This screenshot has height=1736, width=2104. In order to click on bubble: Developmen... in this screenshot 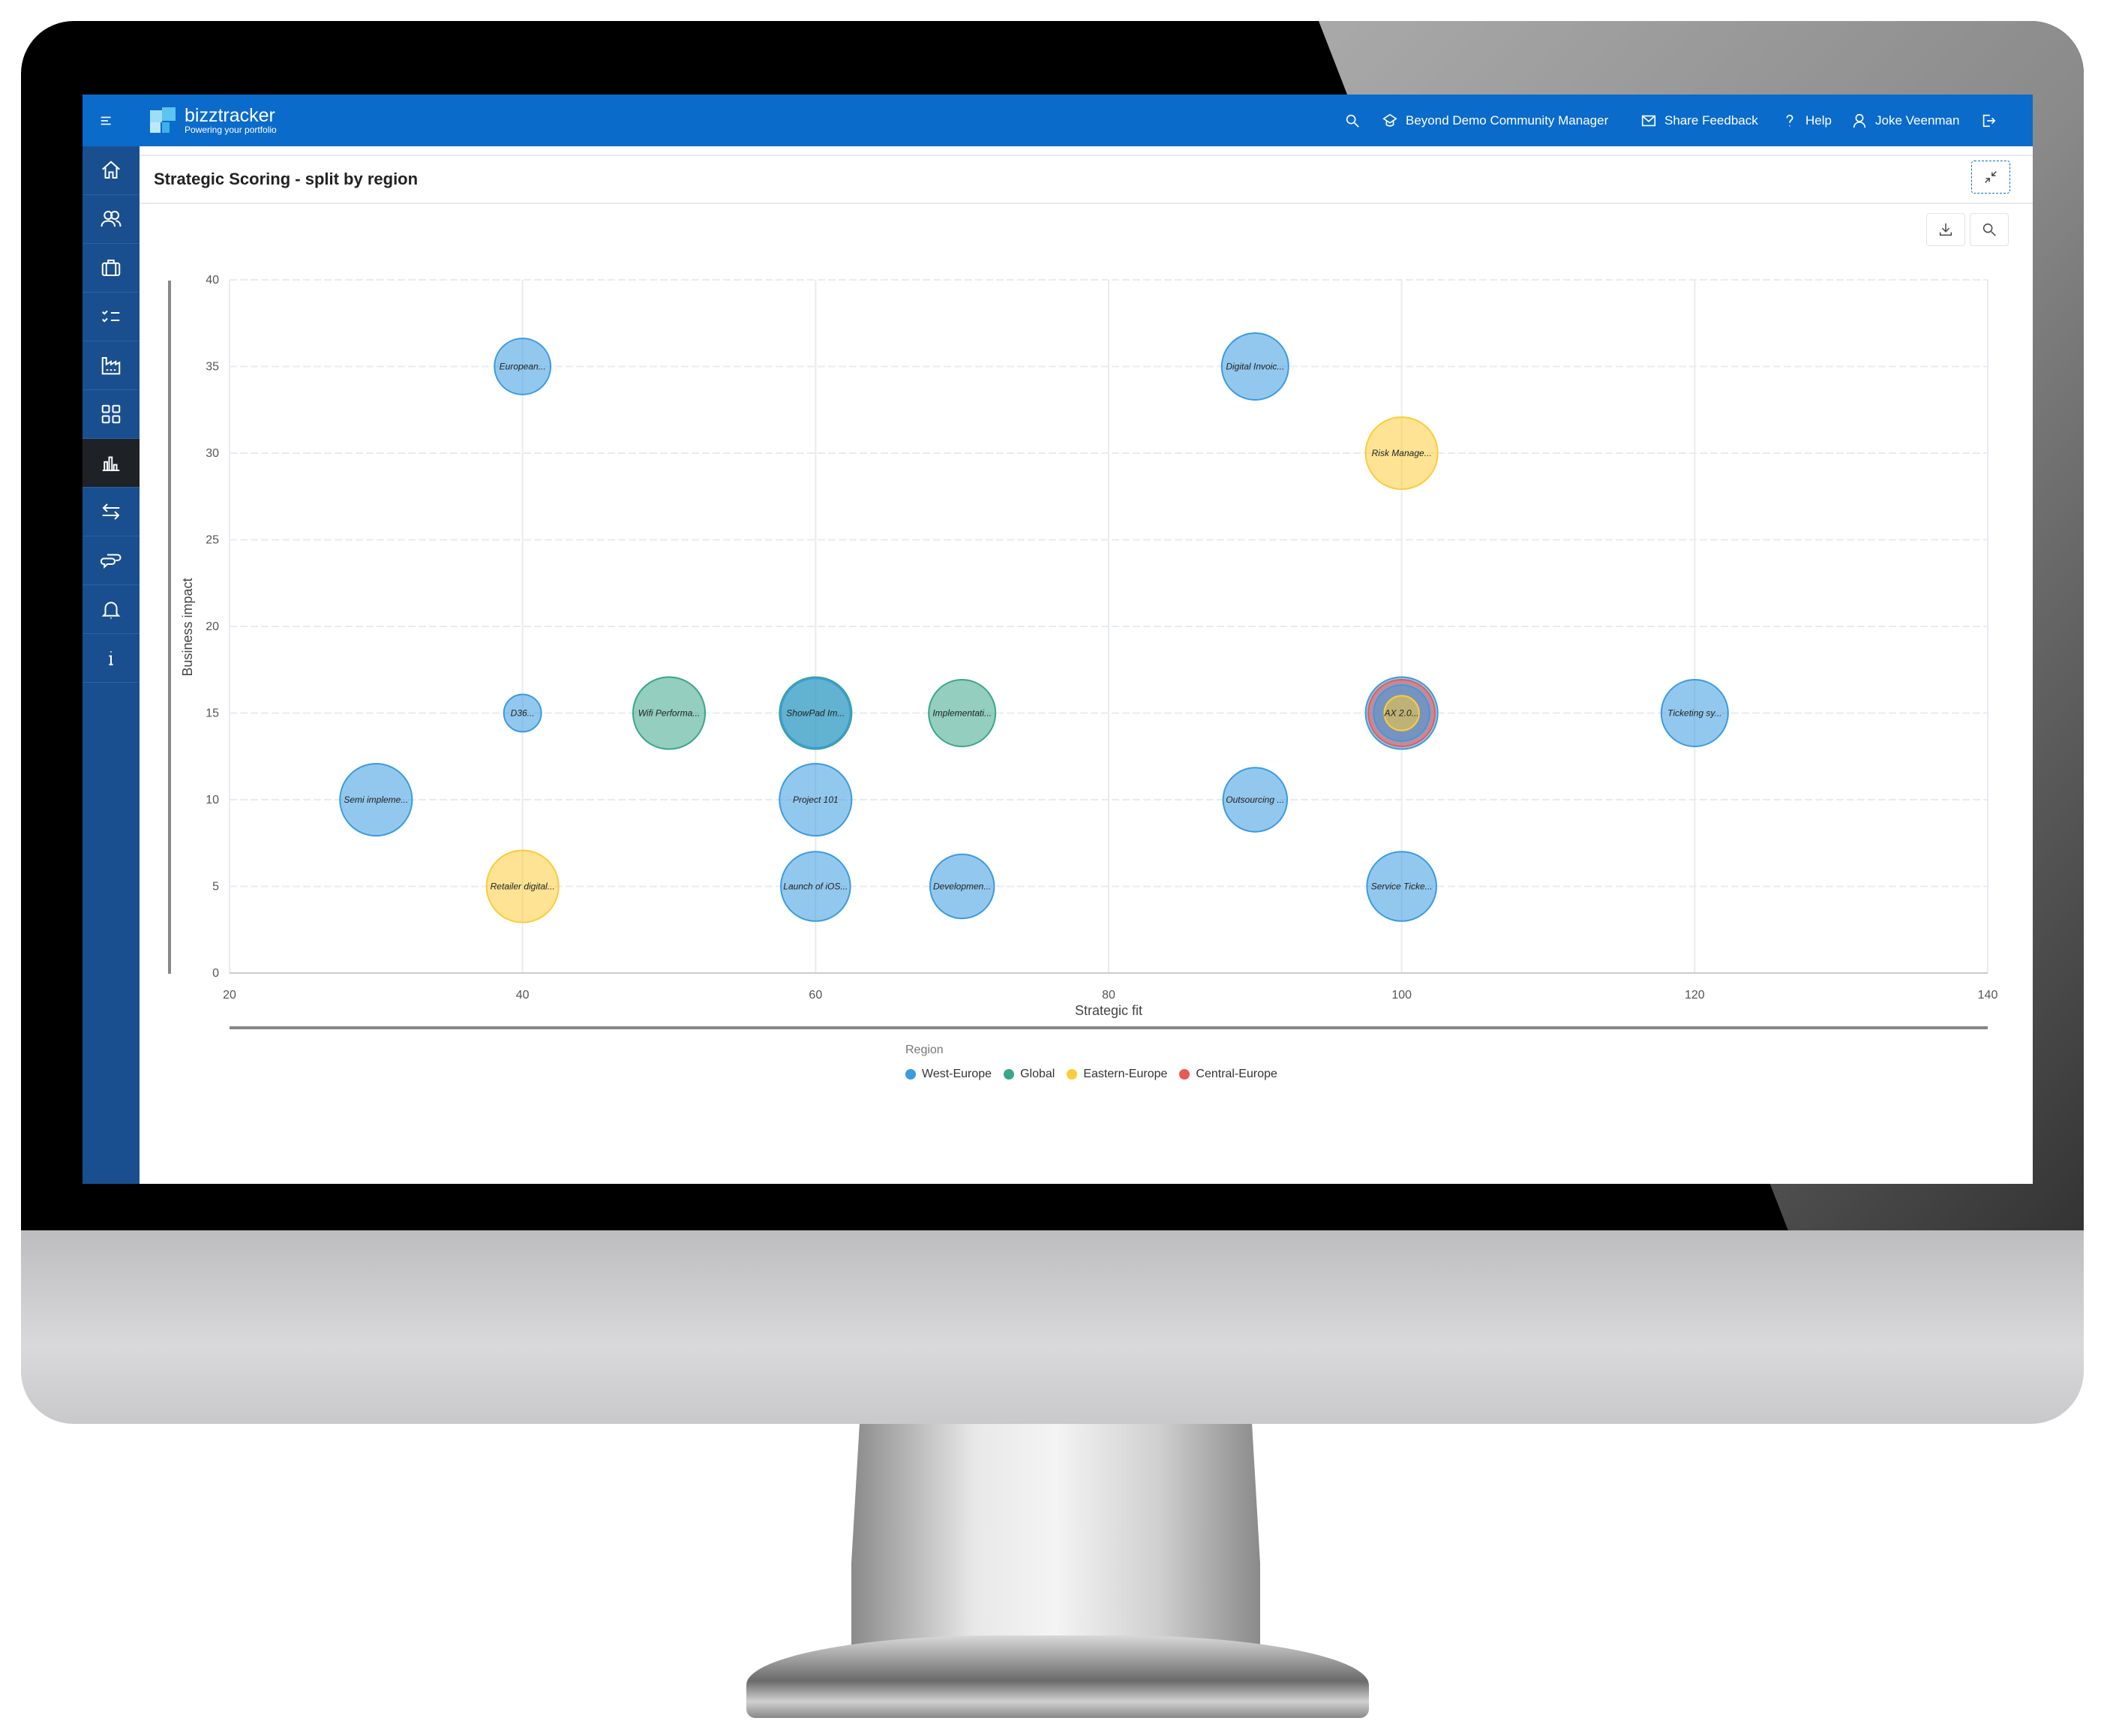, I will do `click(962, 887)`.